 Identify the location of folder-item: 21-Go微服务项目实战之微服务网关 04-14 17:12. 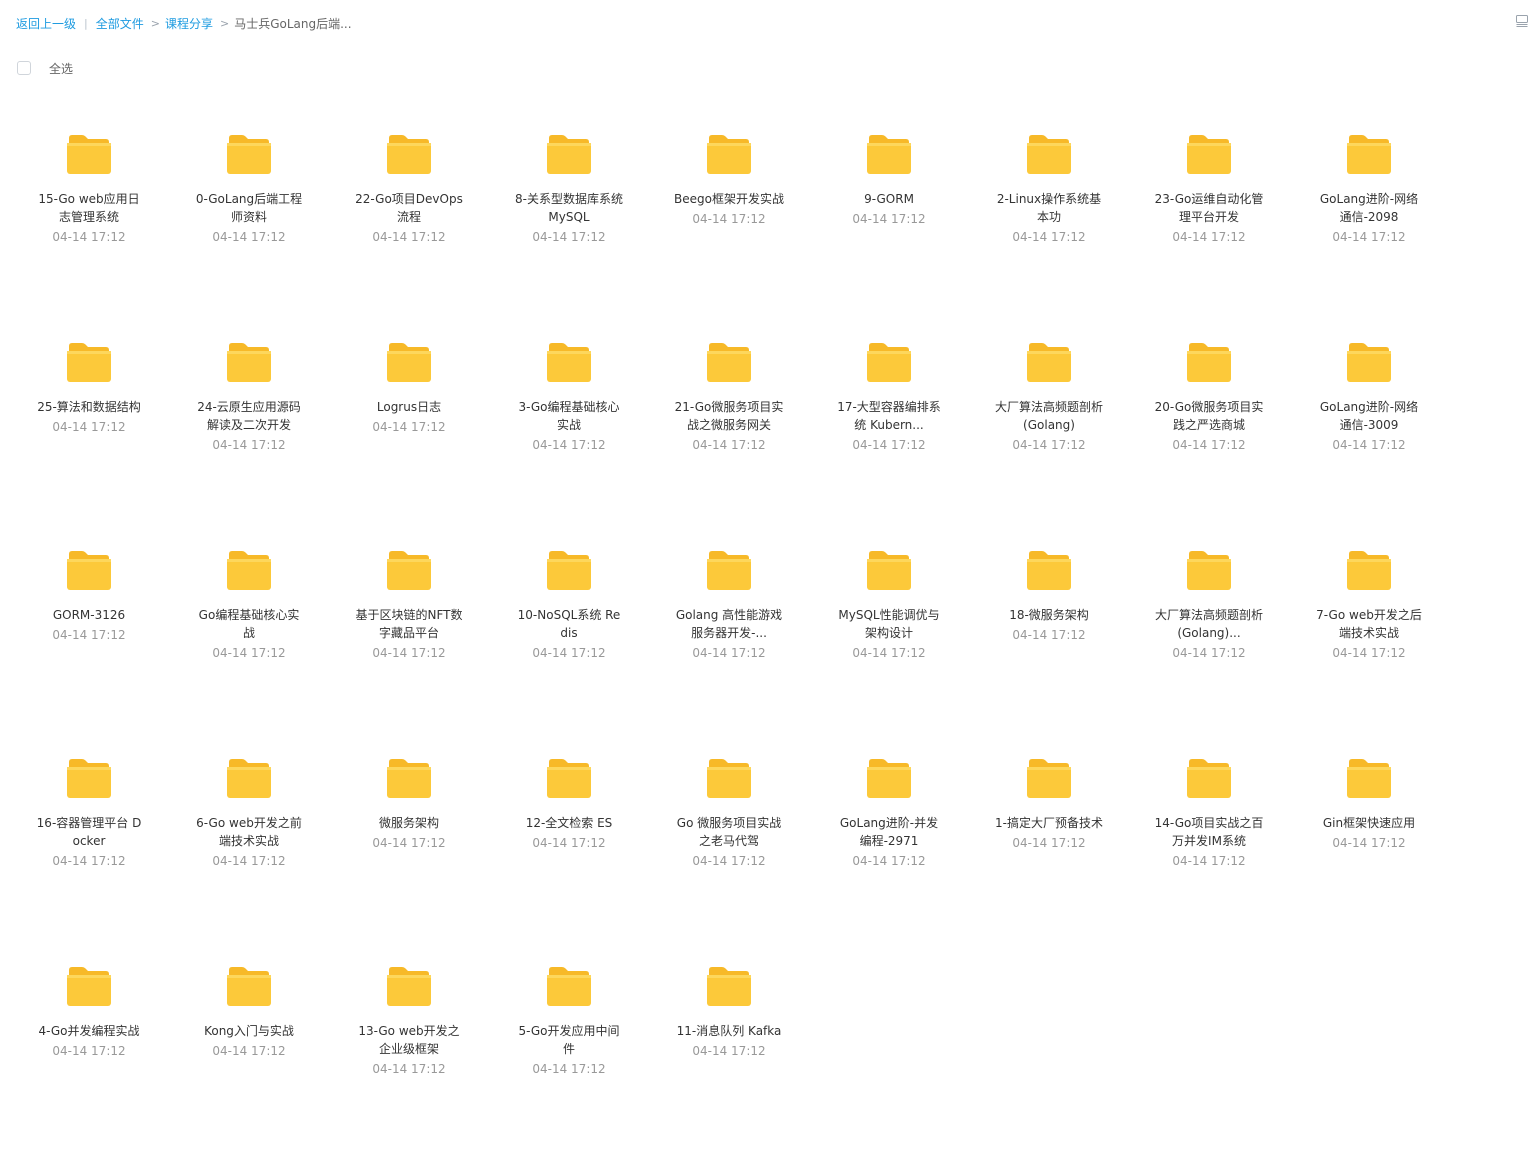
(729, 432).